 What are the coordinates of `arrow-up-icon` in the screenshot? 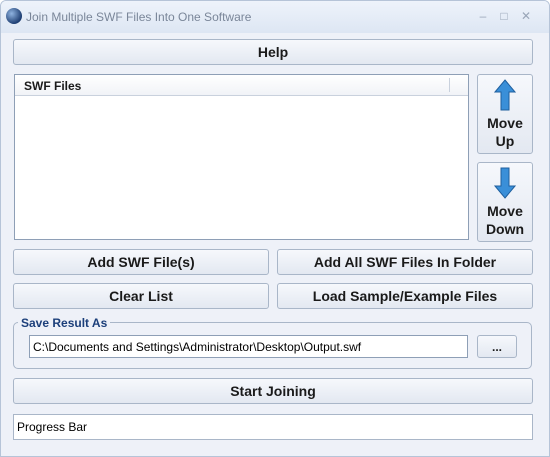 It's located at (505, 95).